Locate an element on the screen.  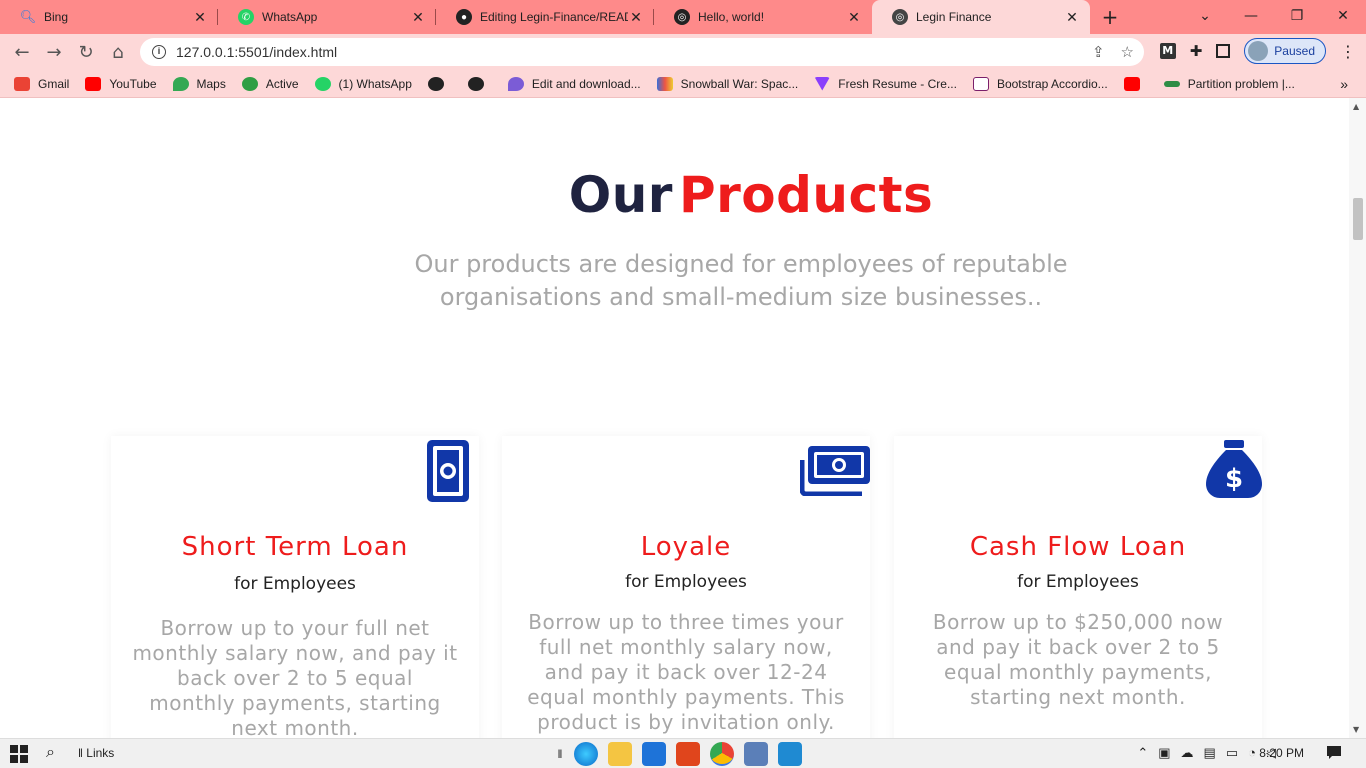
bookmark-youtube: YouTube is located at coordinates (121, 83).